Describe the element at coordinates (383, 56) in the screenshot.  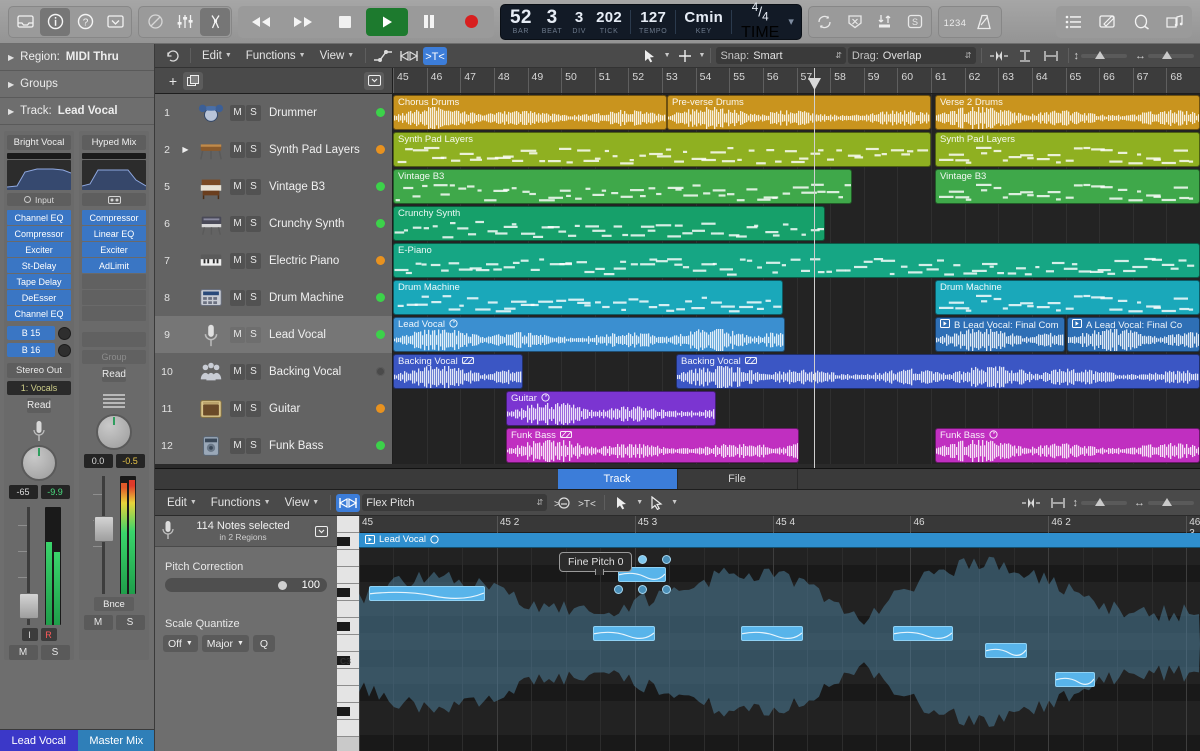
I see `automation-icon` at that location.